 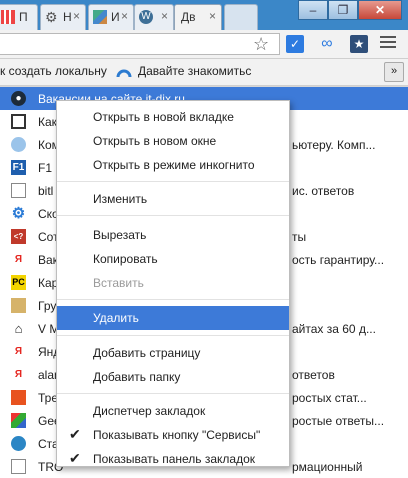 I want to click on tab-strip: П ⚙ Н × И × W × Дв × – ❐ ✕, so click(x=204, y=15).